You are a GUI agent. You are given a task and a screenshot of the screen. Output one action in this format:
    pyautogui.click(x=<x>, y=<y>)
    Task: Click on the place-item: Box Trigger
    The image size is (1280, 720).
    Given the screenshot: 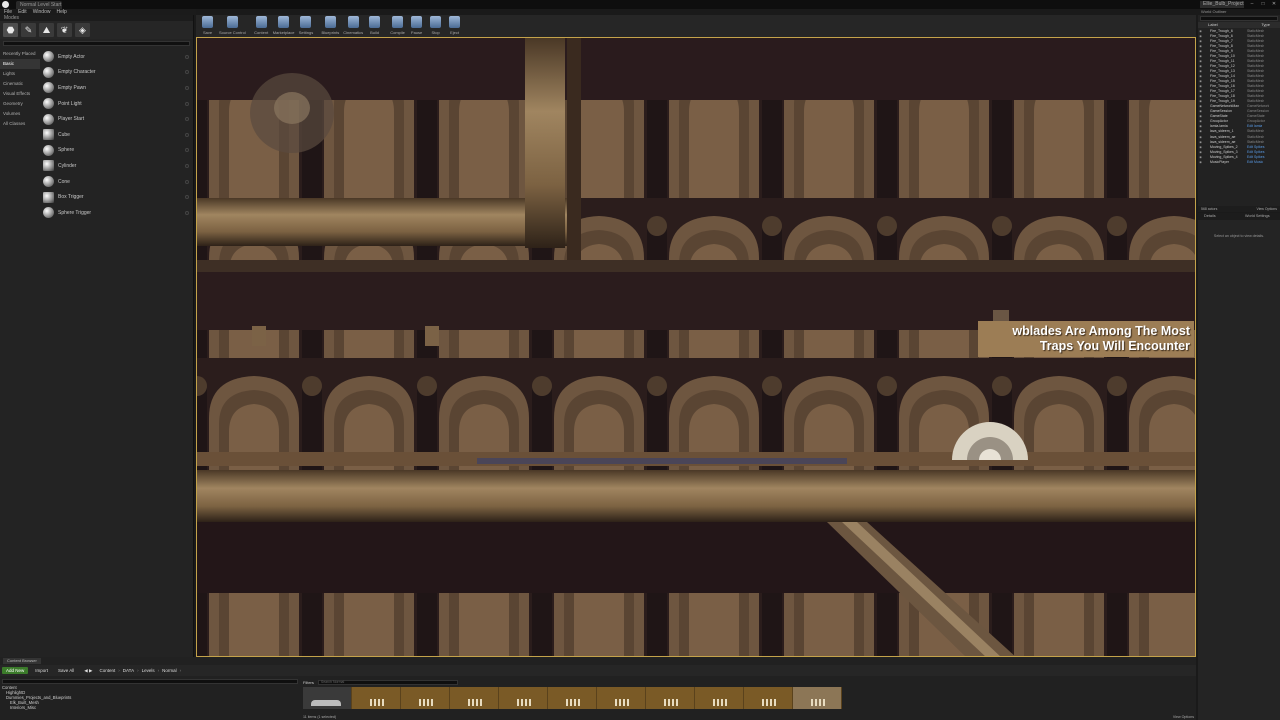 What is the action you would take?
    pyautogui.click(x=116, y=197)
    